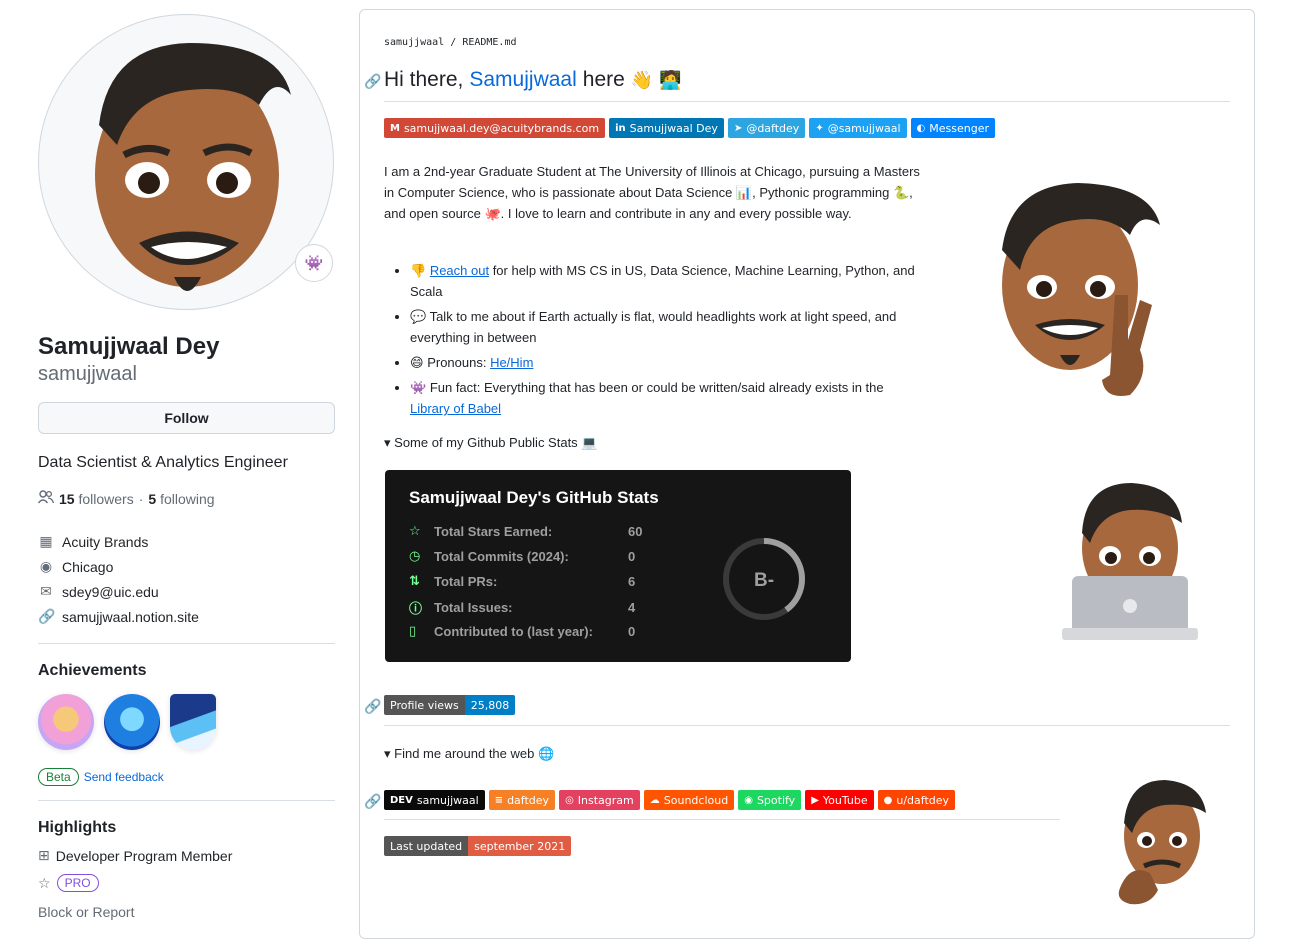 This screenshot has width=1293, height=949. Describe the element at coordinates (450, 42) in the screenshot. I see `readme-breadcrumb: samujjwaal / README.md` at that location.